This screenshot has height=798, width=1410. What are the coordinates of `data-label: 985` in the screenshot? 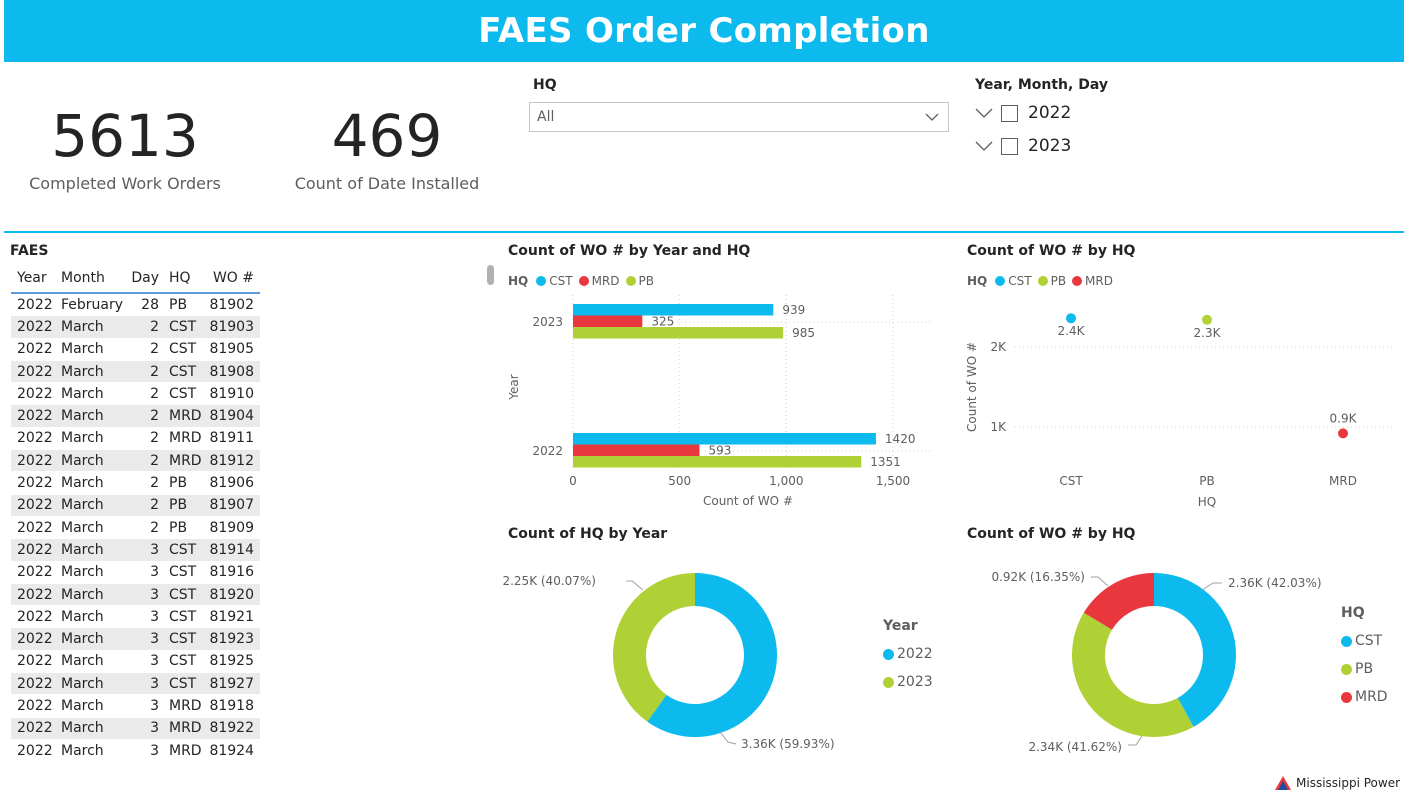 It's located at (803, 333).